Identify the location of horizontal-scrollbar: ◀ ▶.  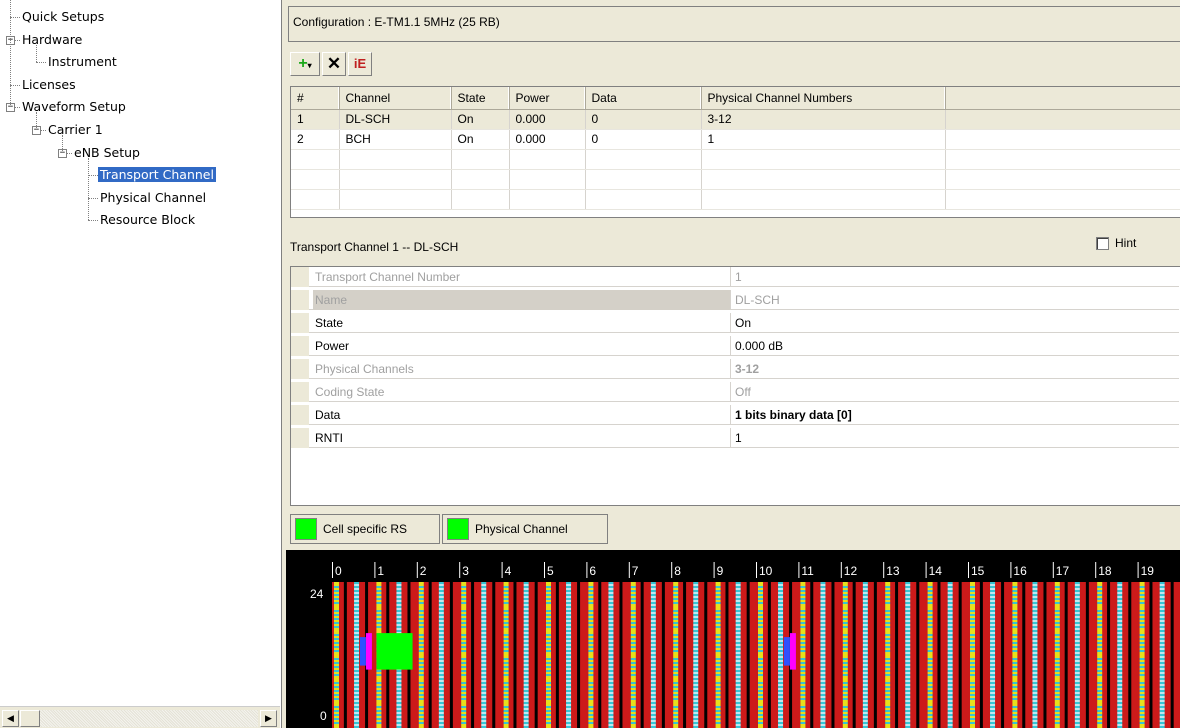
(140, 717).